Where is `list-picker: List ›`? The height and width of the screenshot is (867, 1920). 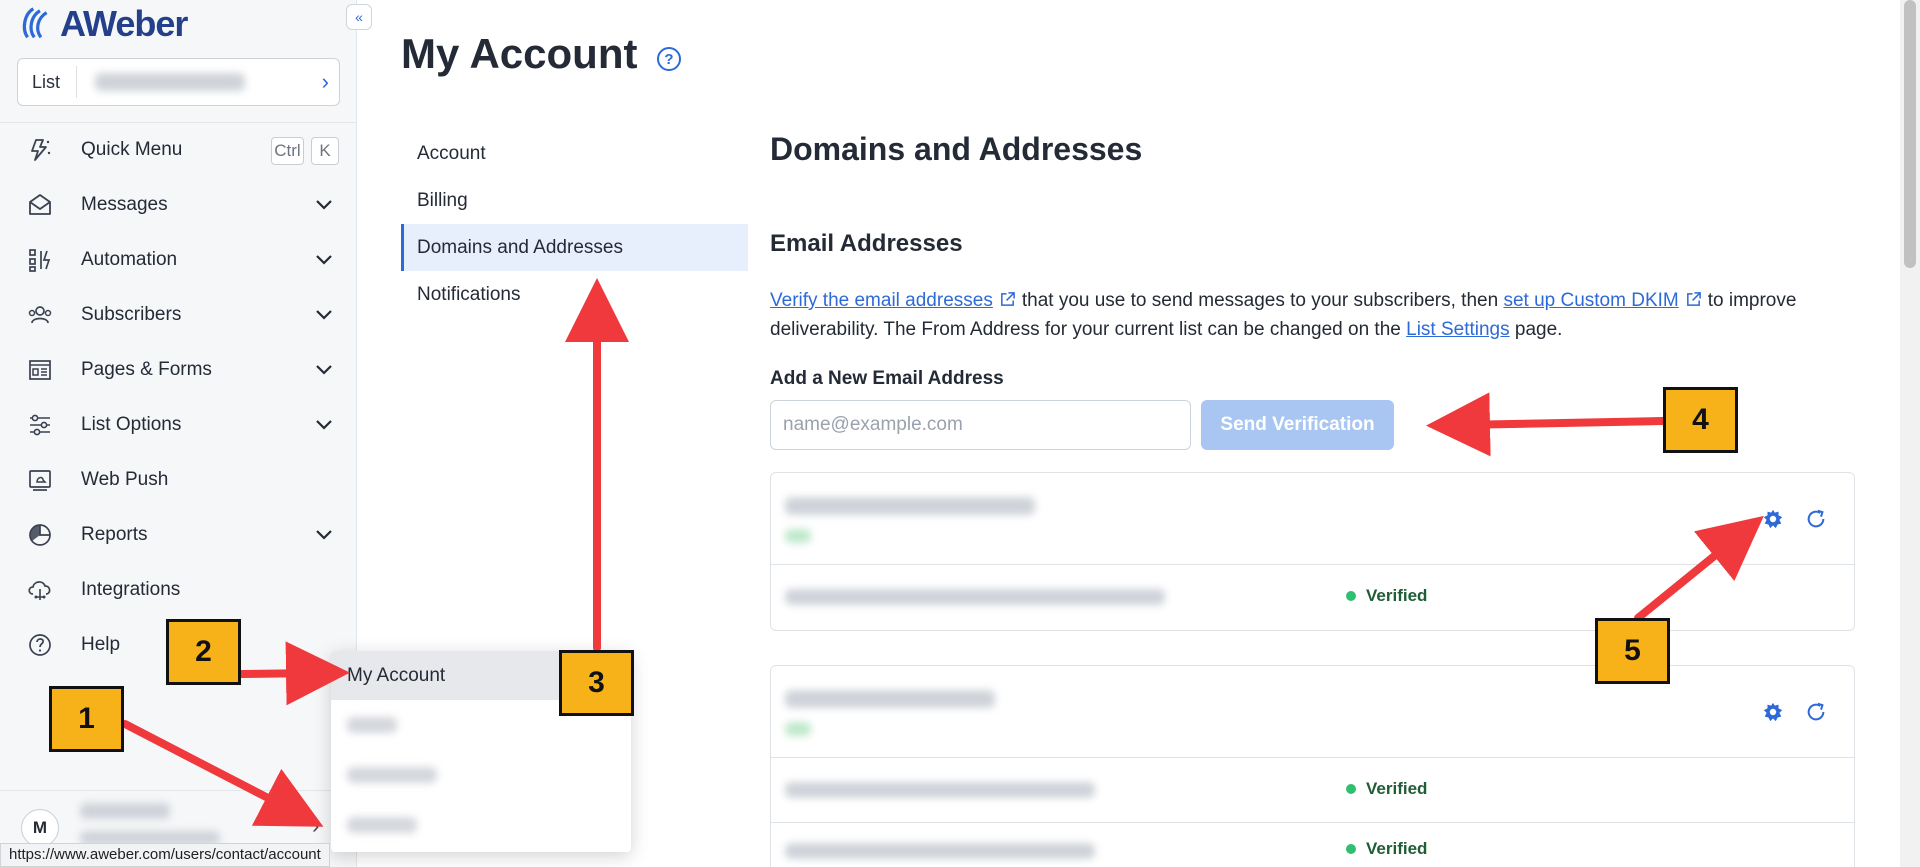 list-picker: List › is located at coordinates (178, 82).